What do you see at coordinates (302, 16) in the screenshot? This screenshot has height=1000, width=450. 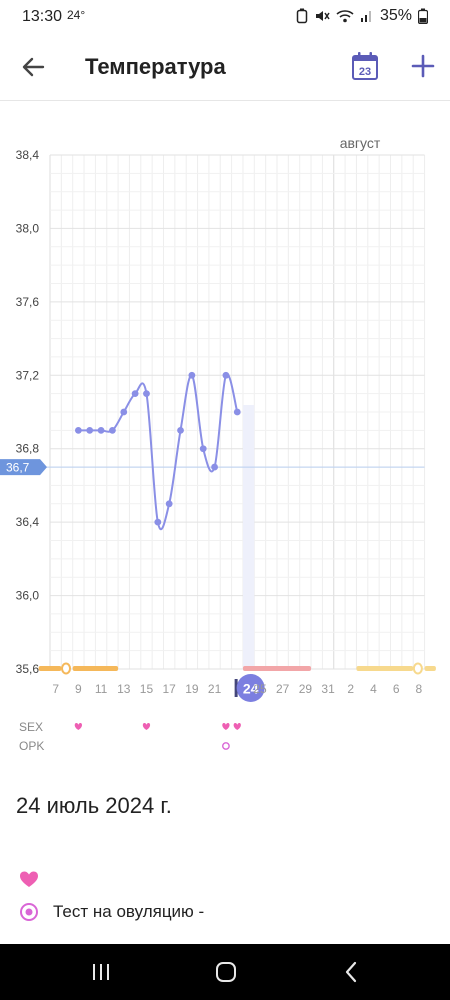 I see `battery-saver-icon` at bounding box center [302, 16].